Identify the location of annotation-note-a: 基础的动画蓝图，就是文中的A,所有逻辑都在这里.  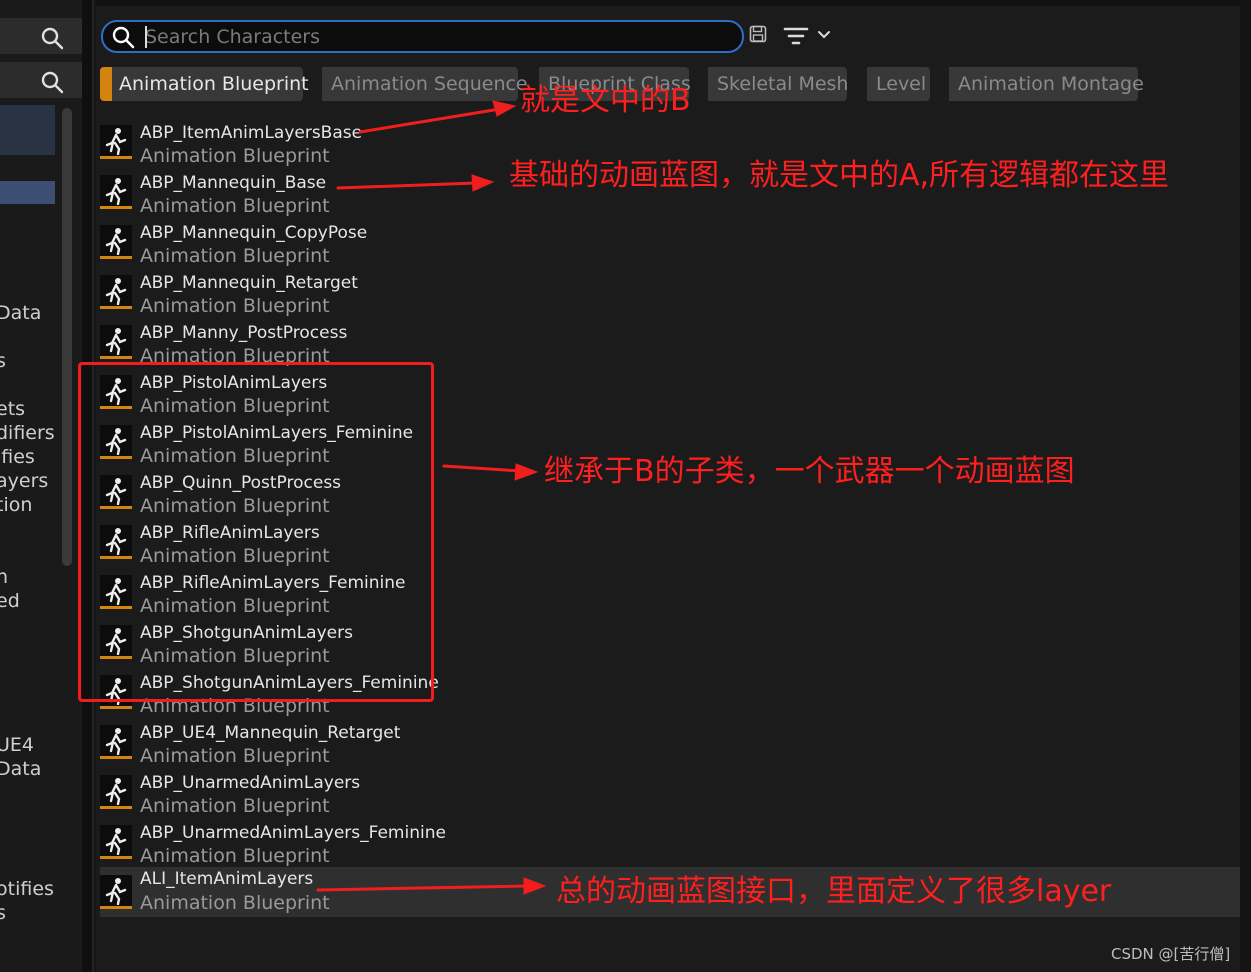
(839, 175).